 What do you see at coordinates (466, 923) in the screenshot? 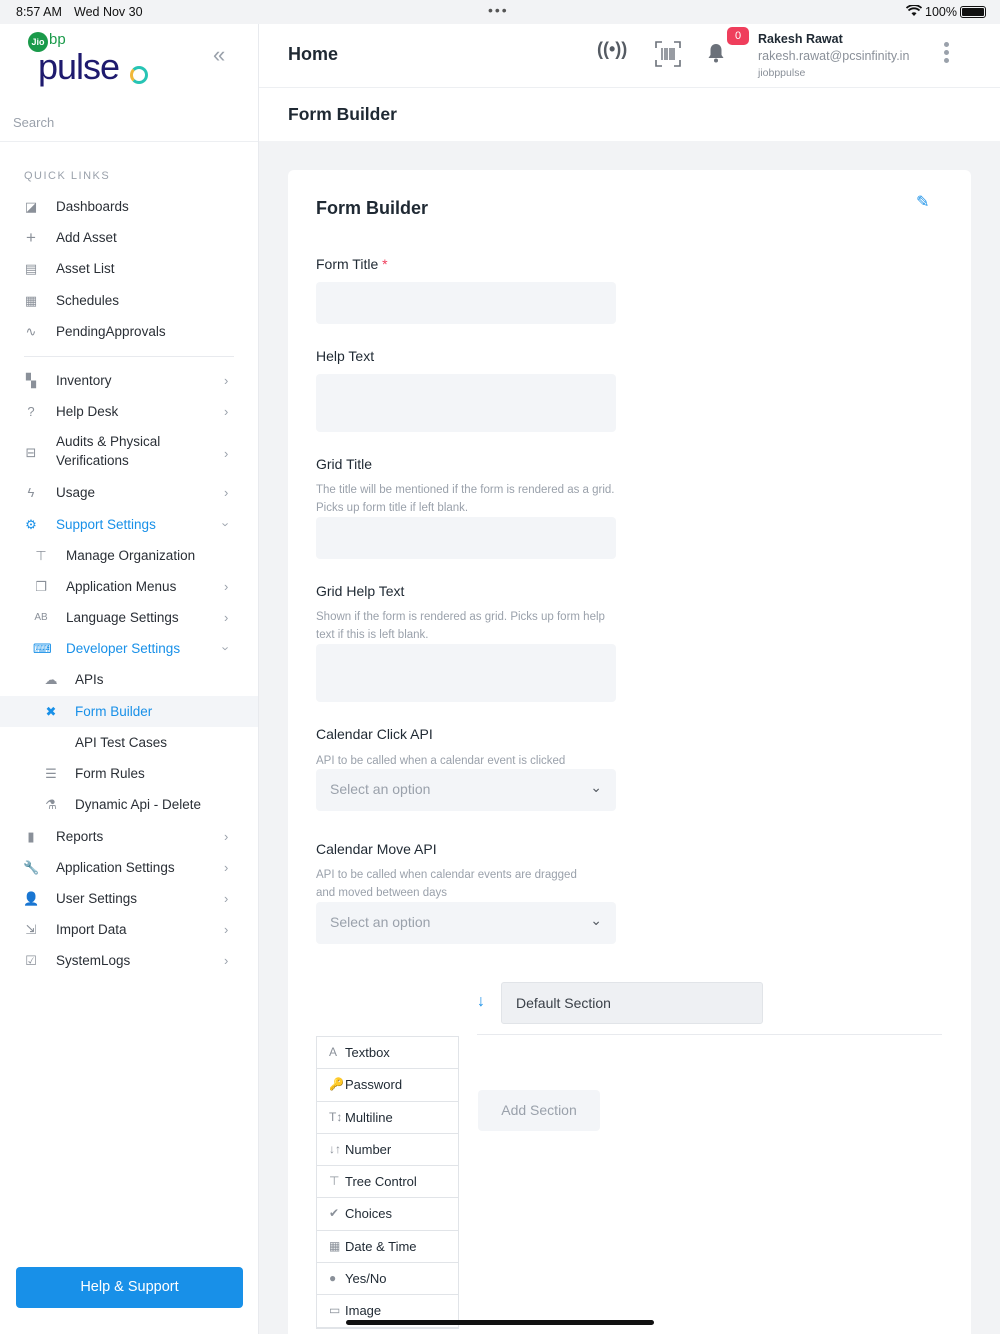
I see `calendar-move-api-select: Select an option ⌄` at bounding box center [466, 923].